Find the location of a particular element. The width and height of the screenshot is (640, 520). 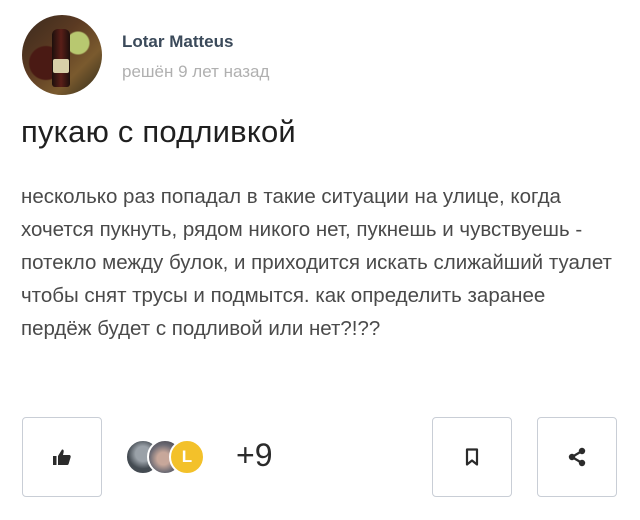

author-name: Lotar Matteus is located at coordinates (195, 42).